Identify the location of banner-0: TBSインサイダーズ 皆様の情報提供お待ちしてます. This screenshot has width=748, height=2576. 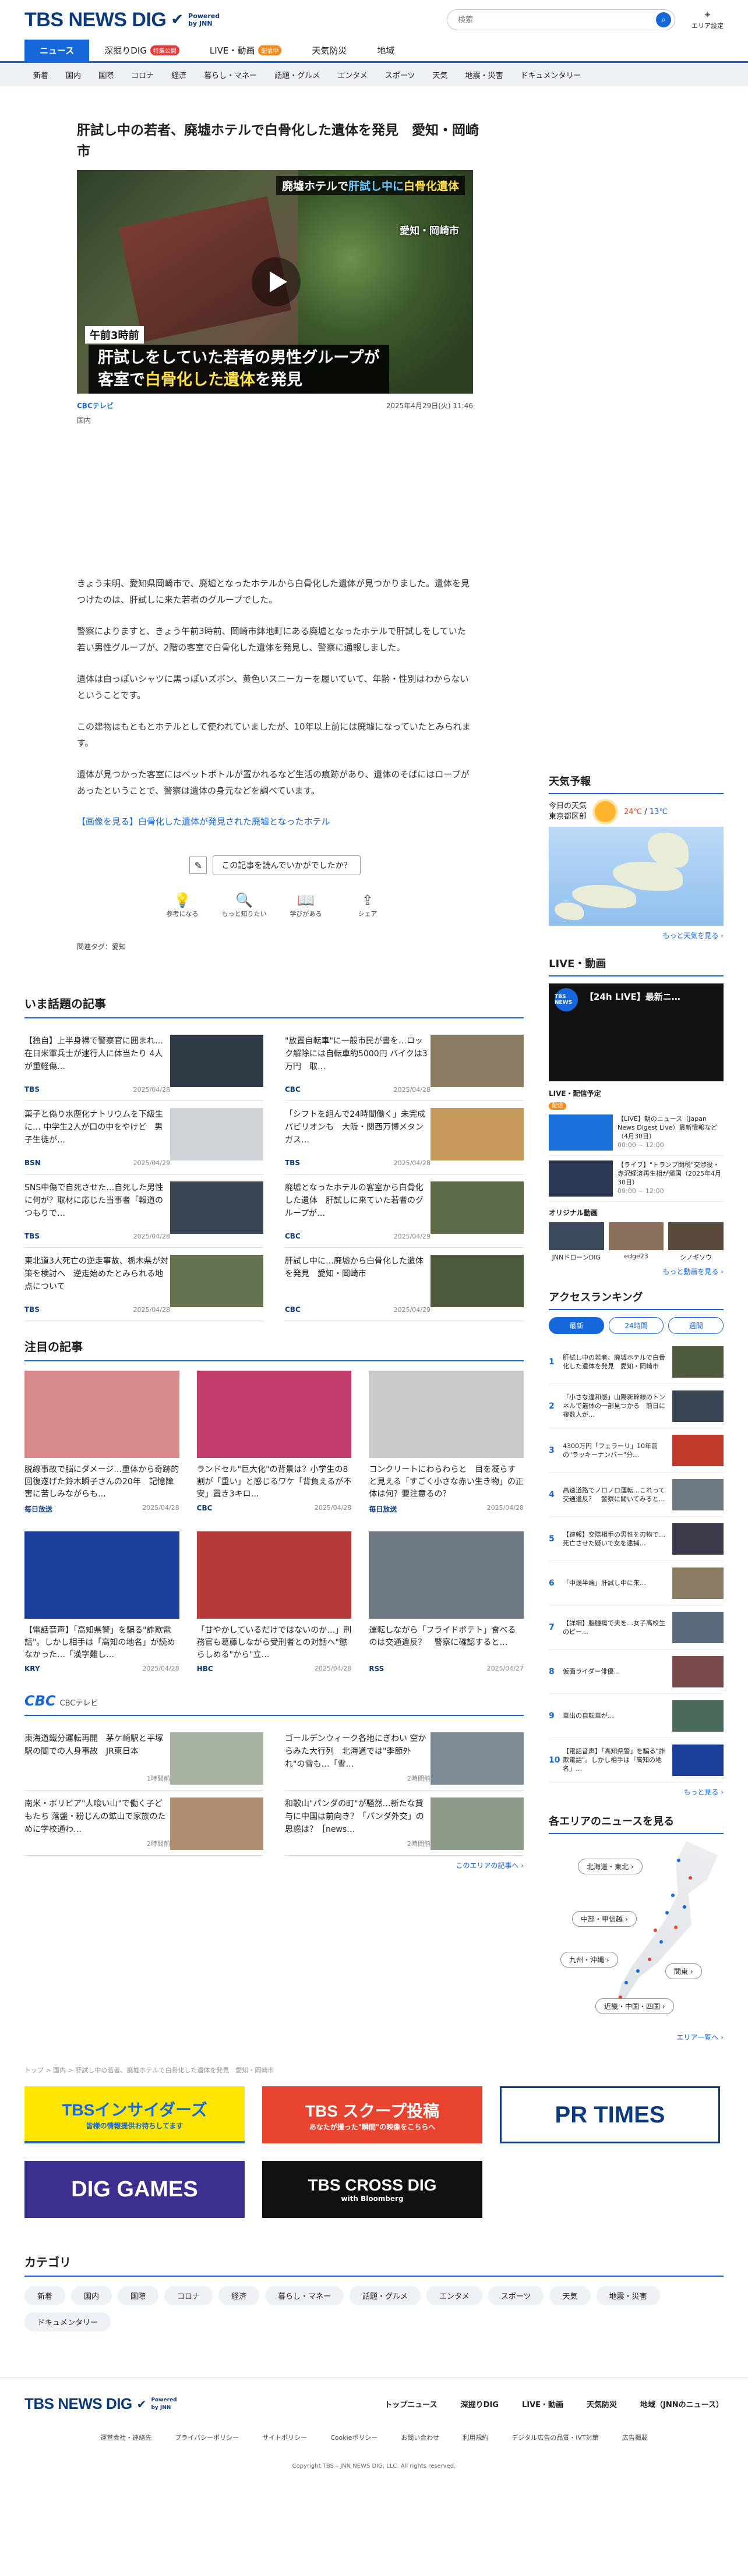
(134, 2114).